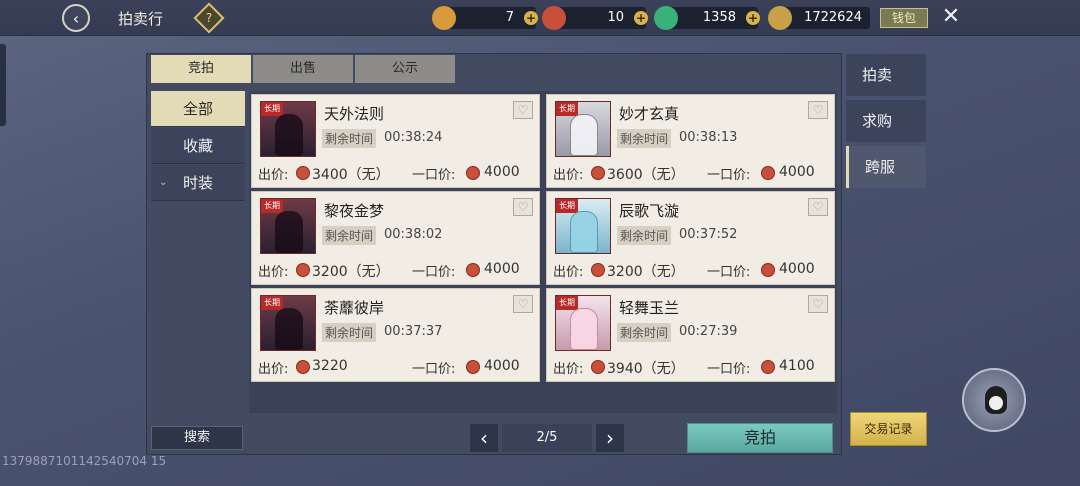 This screenshot has width=1080, height=486. Describe the element at coordinates (760, 438) in the screenshot. I see `bid-button: 竞拍` at that location.